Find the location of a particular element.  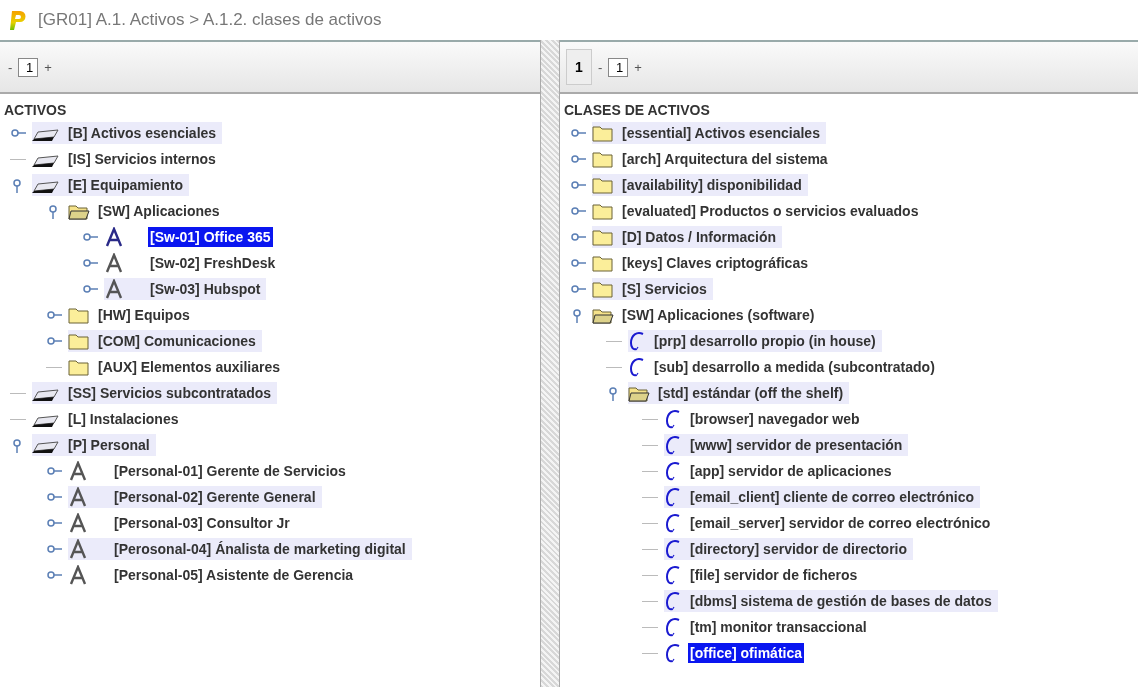

tree-node: [evaluated] Productos o servicios evaluados is located at coordinates (770, 211).